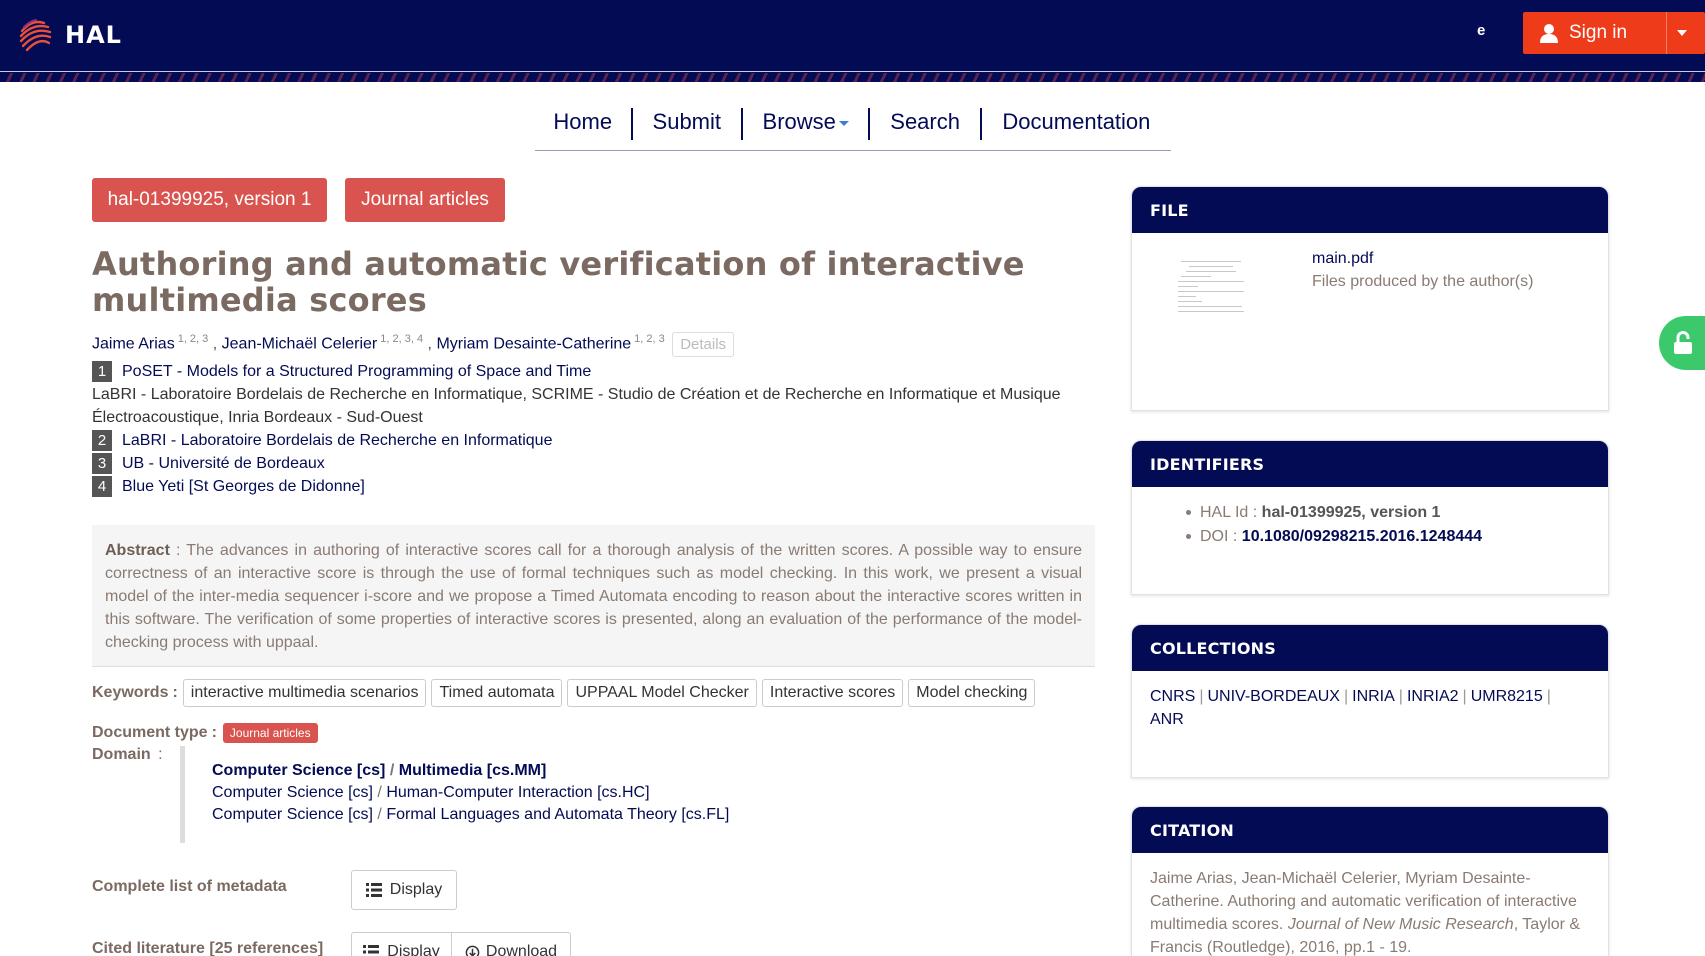 This screenshot has width=1705, height=956. What do you see at coordinates (404, 890) in the screenshot?
I see `metadata-display-button: Display` at bounding box center [404, 890].